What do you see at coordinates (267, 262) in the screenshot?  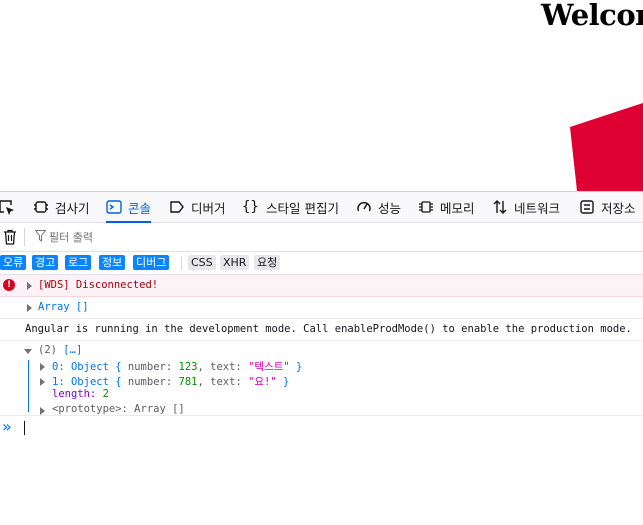 I see `filter-requests-button: 요청` at bounding box center [267, 262].